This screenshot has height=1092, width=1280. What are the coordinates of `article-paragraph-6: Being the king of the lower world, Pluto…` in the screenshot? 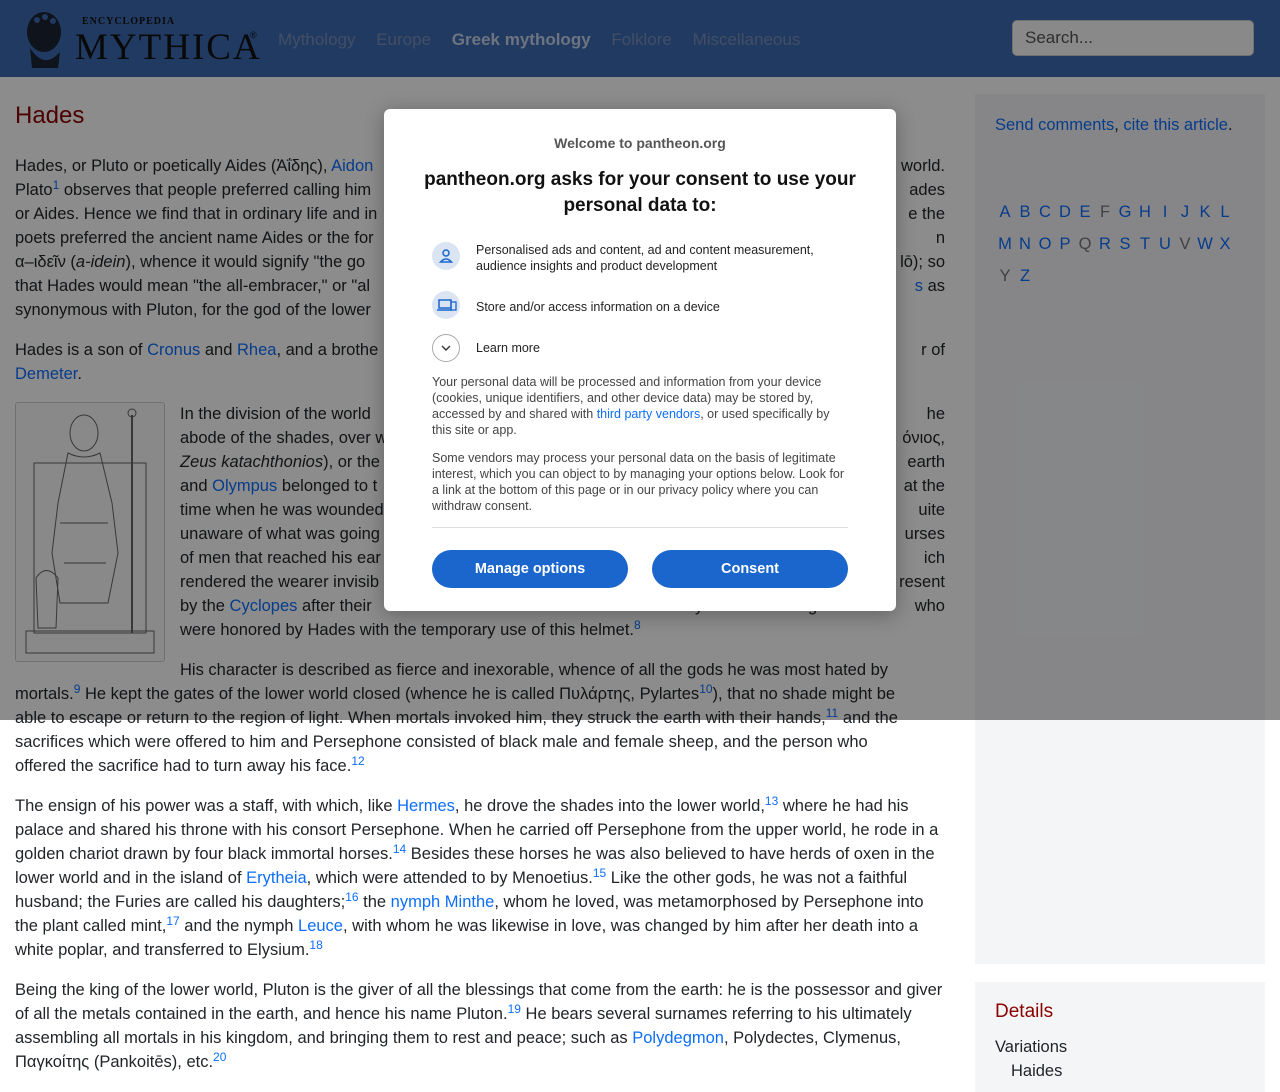 It's located at (480, 1026).